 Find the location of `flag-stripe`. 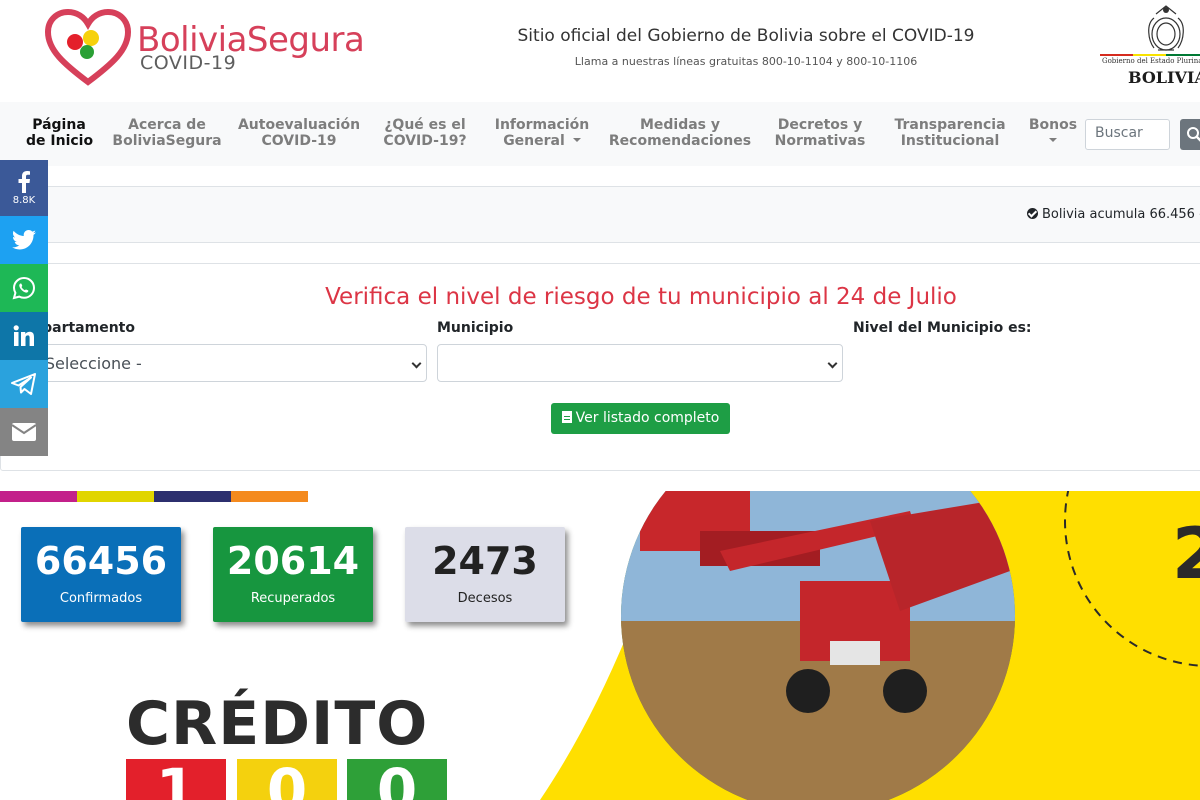

flag-stripe is located at coordinates (1150, 55).